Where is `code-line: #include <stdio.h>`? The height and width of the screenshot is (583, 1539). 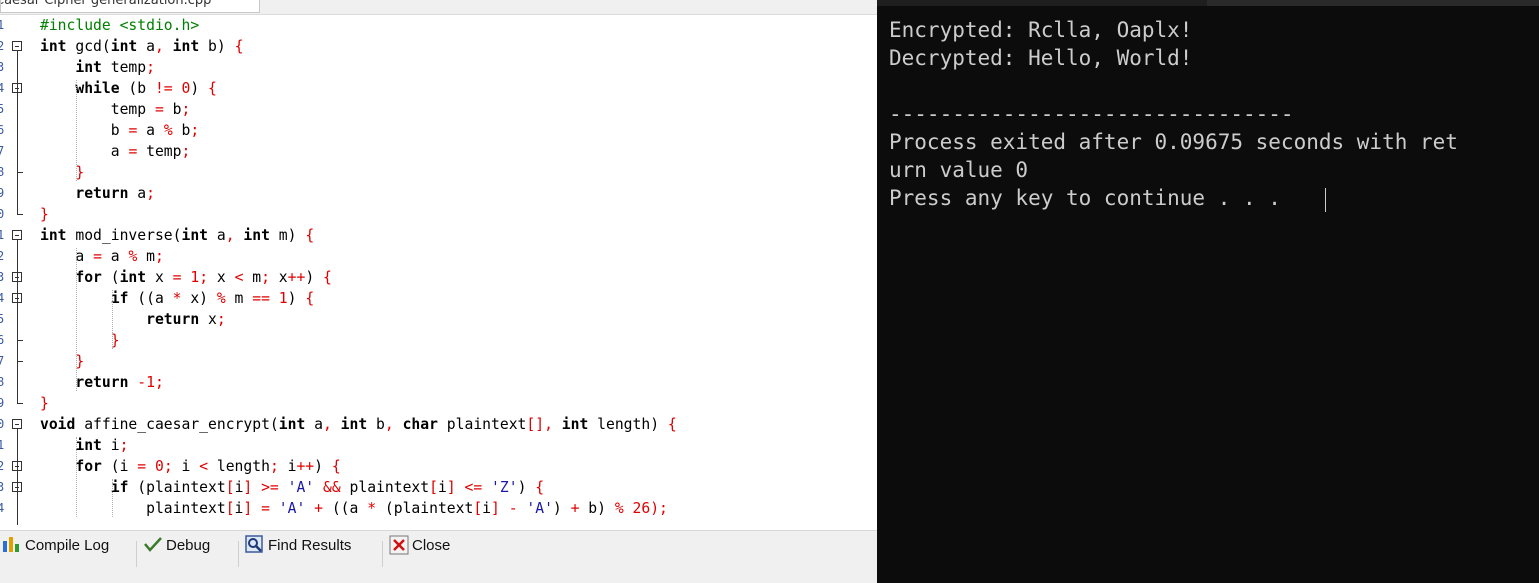
code-line: #include <stdio.h> is located at coordinates (119, 25).